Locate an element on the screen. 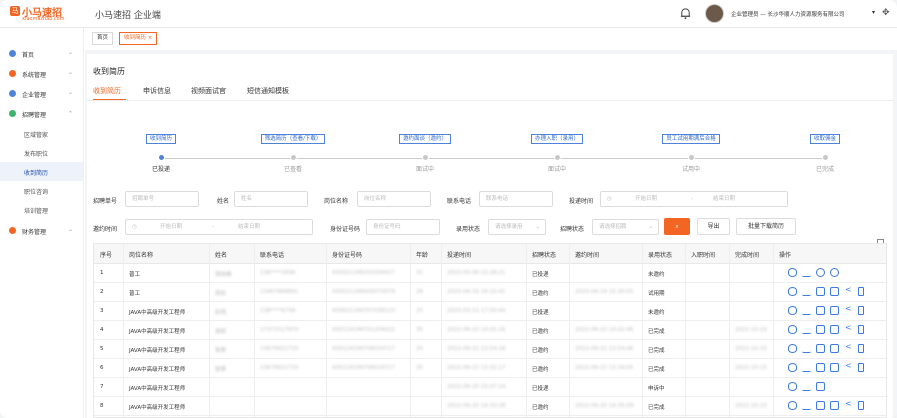 The width and height of the screenshot is (897, 418). tab-video-interviewer: 视频面试官 is located at coordinates (208, 91).